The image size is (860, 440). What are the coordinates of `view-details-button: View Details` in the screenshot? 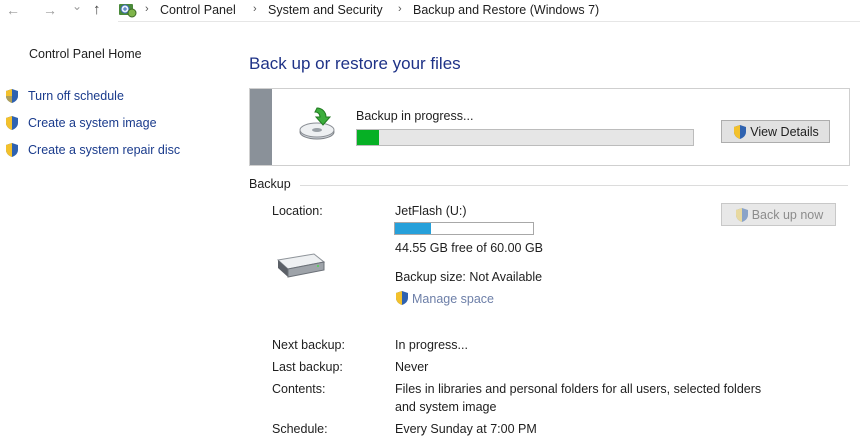 It's located at (775, 131).